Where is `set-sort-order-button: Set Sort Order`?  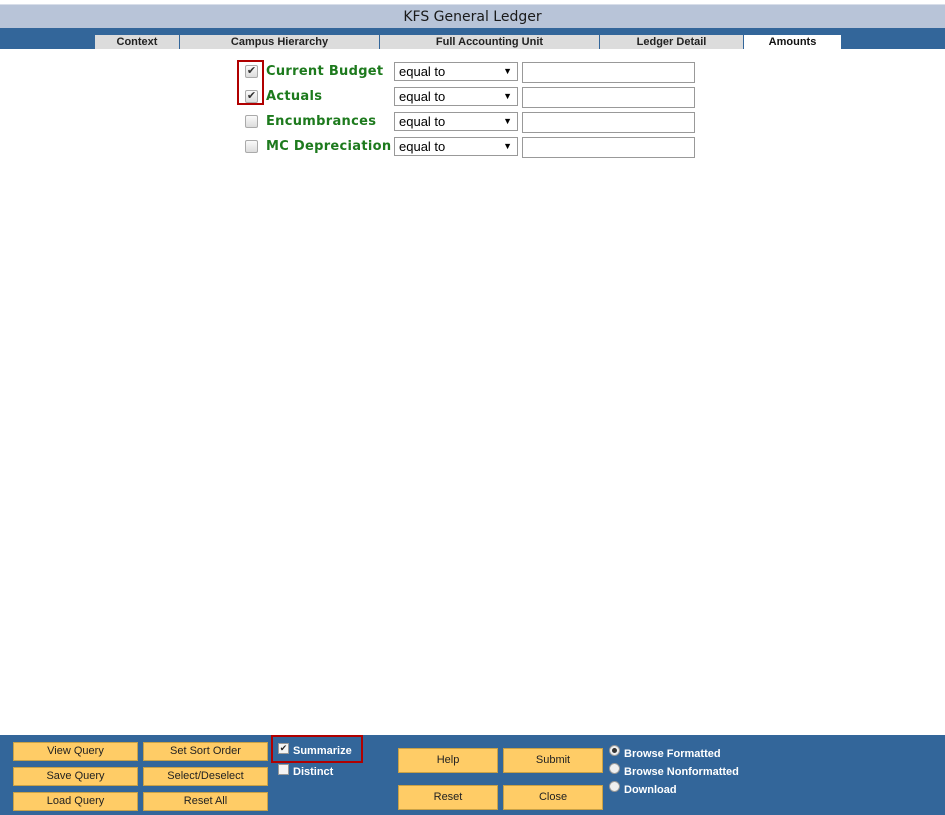
set-sort-order-button: Set Sort Order is located at coordinates (205, 751).